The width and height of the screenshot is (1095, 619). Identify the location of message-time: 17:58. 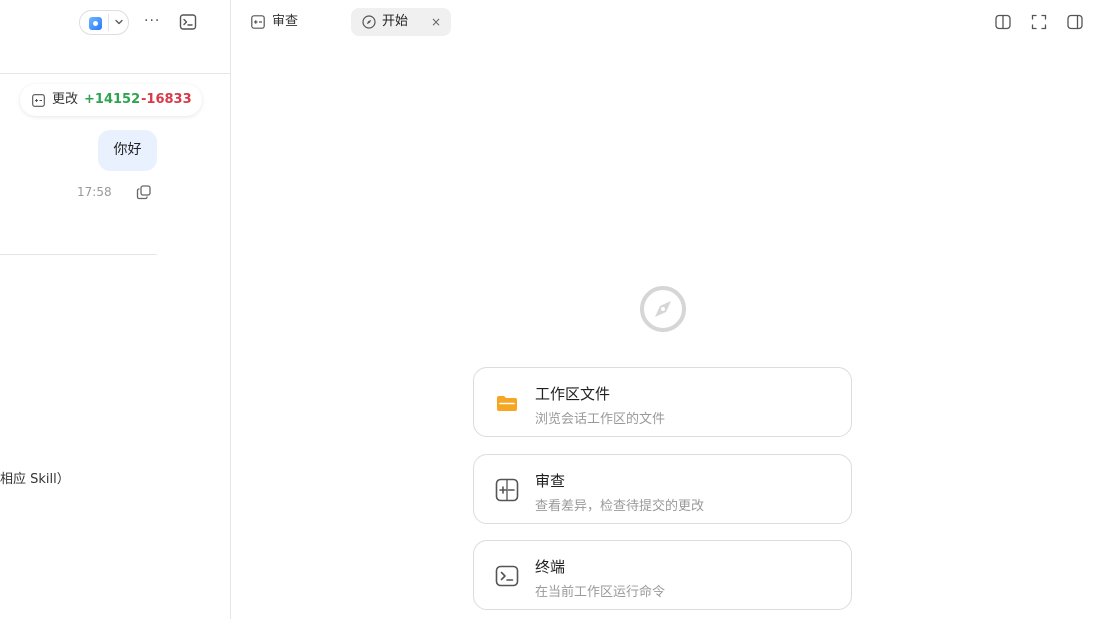
(94, 192).